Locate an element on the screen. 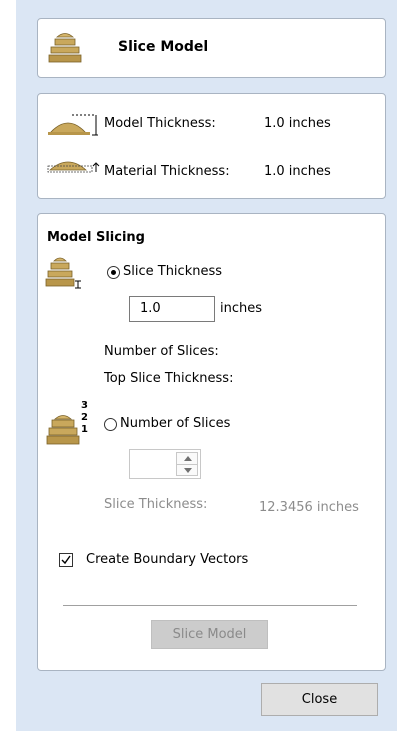  section-title: Model Slicing is located at coordinates (96, 237).